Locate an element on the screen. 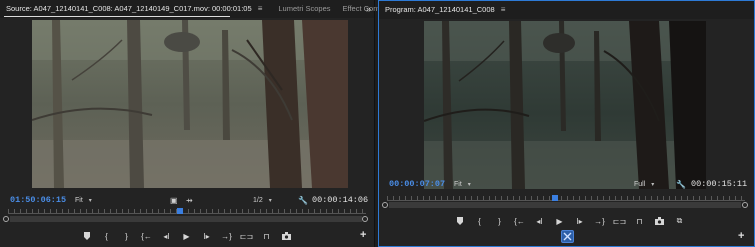  program-transport-controls: { } {← ◂I ▶ I▸ →} ⊏⊐ ⊓ ⧉ is located at coordinates (573, 221).